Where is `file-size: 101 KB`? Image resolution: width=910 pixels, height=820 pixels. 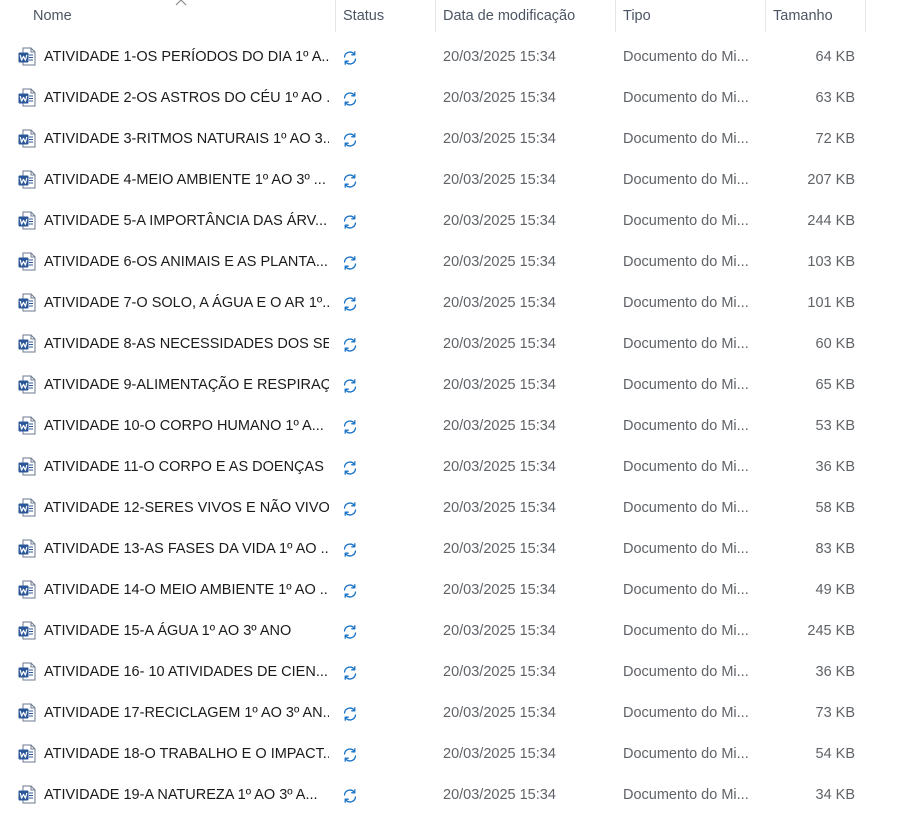
file-size: 101 KB is located at coordinates (831, 303).